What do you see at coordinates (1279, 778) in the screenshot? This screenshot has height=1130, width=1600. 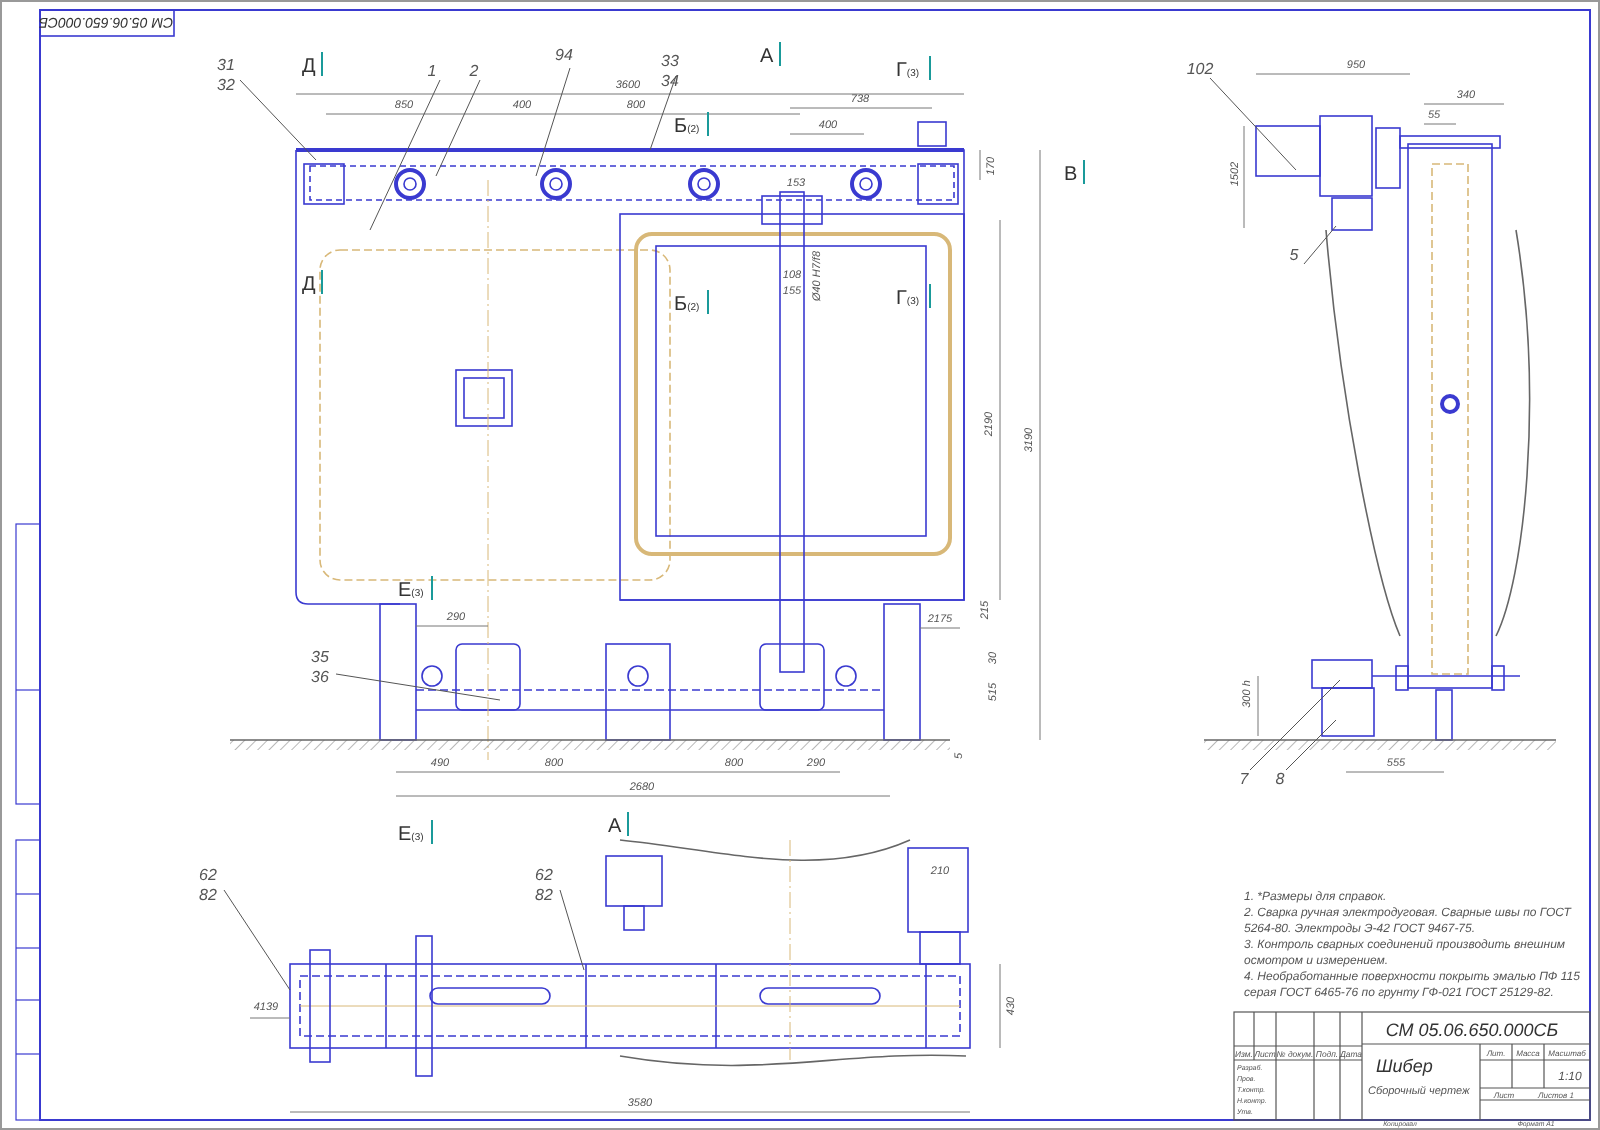 I see `callout-number: 8` at bounding box center [1279, 778].